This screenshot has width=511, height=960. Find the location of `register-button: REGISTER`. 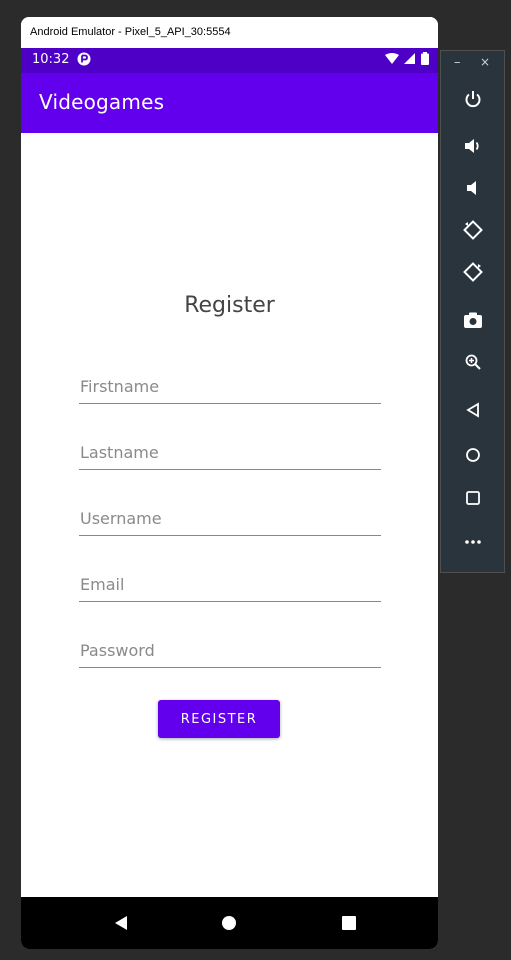

register-button: REGISTER is located at coordinates (219, 719).